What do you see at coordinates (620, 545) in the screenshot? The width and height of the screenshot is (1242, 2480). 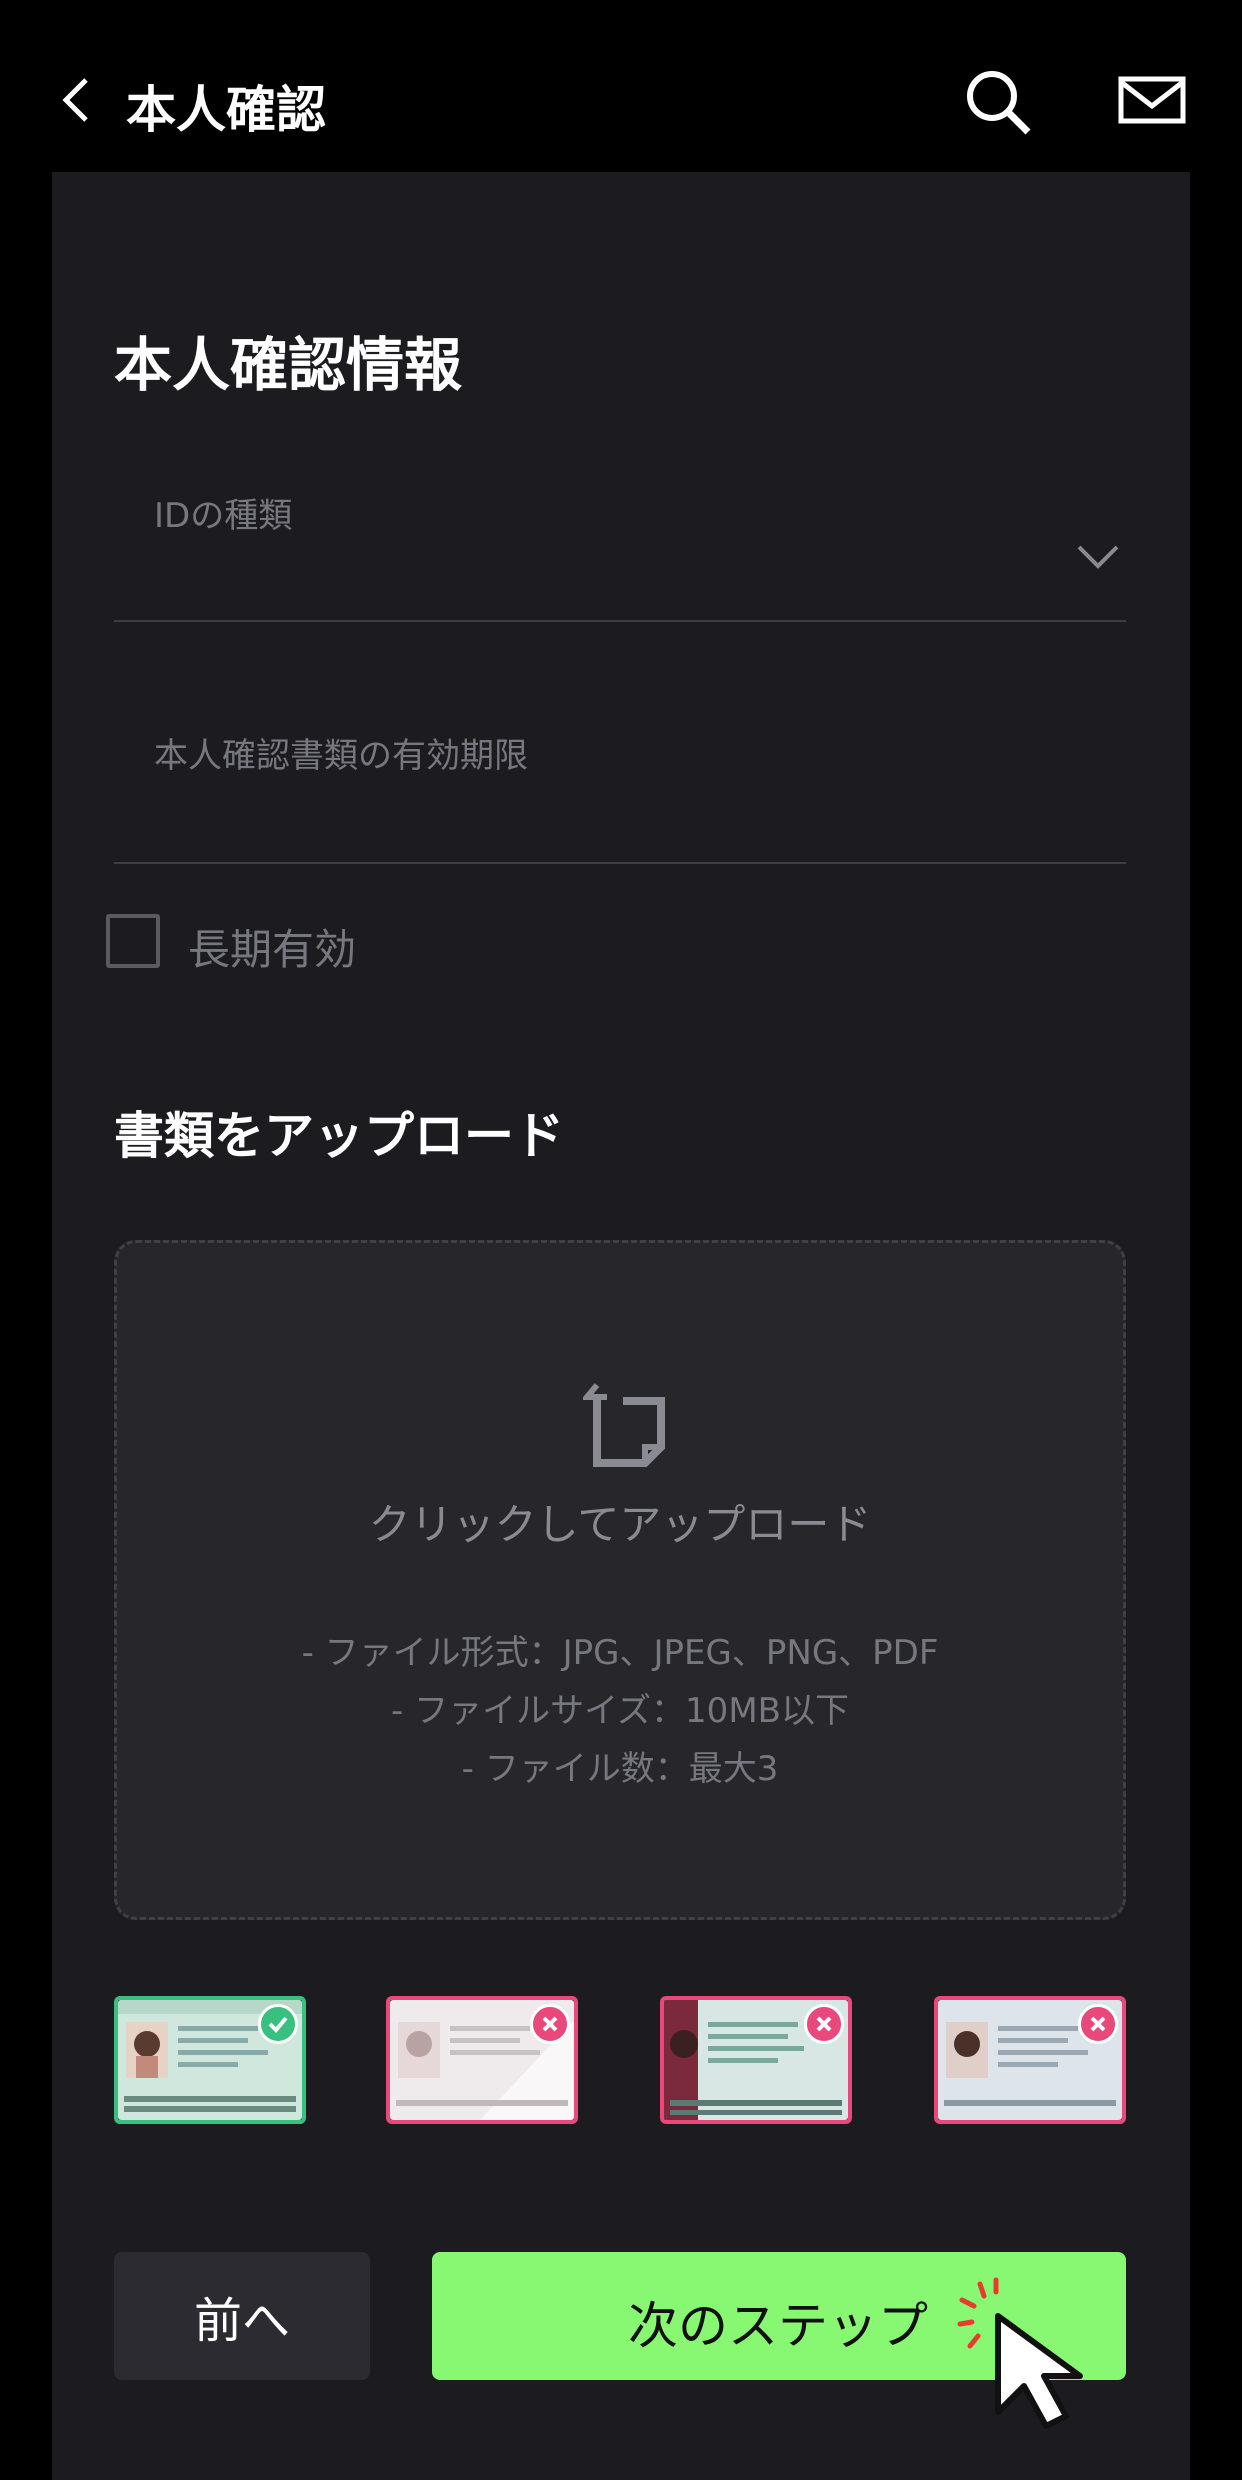 I see `id-type-select: IDの種類` at bounding box center [620, 545].